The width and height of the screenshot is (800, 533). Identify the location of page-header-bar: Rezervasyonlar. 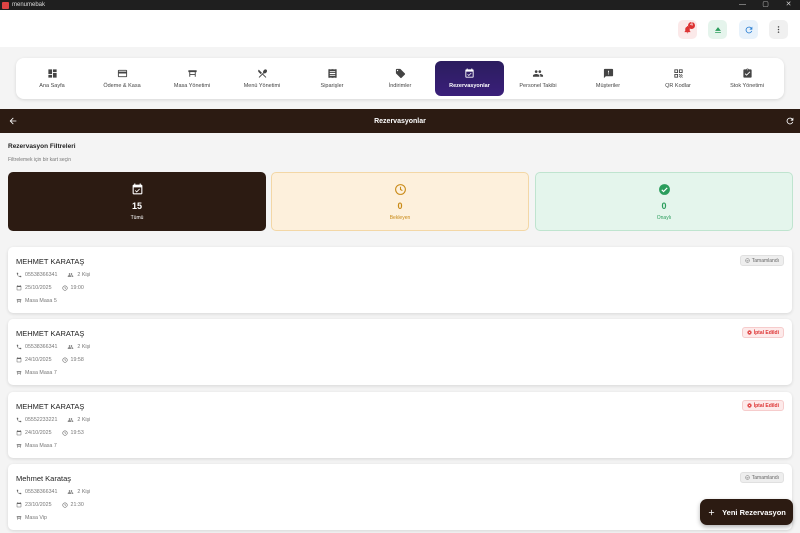
(400, 121).